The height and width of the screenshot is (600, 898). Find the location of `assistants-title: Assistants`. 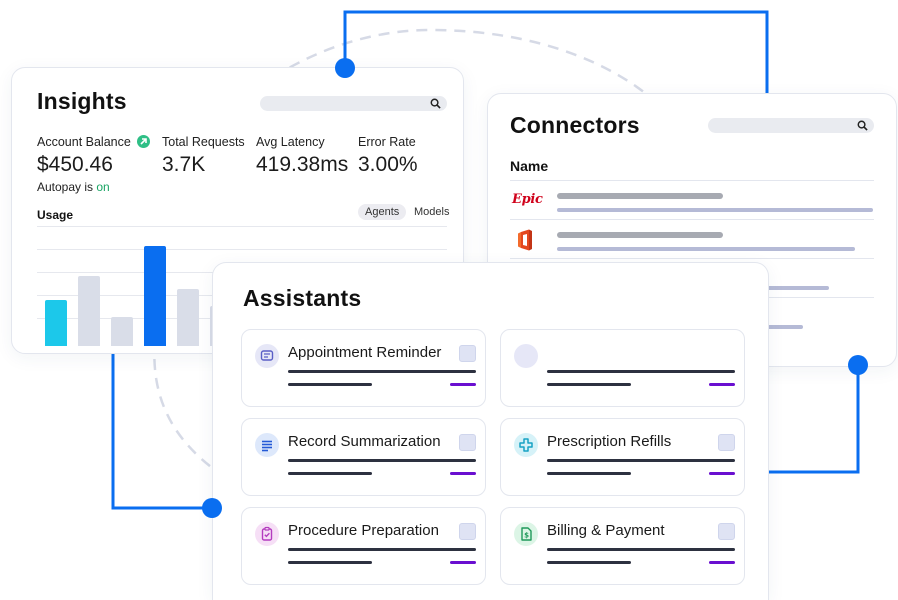

assistants-title: Assistants is located at coordinates (302, 298).